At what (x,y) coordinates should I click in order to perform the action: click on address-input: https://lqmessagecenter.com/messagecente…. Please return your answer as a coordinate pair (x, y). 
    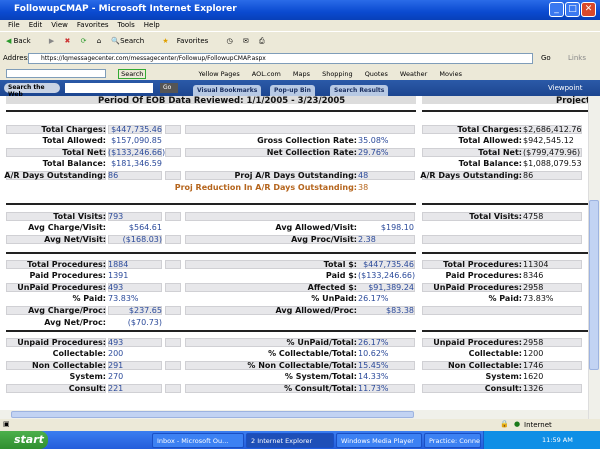
    Looking at the image, I should click on (280, 58).